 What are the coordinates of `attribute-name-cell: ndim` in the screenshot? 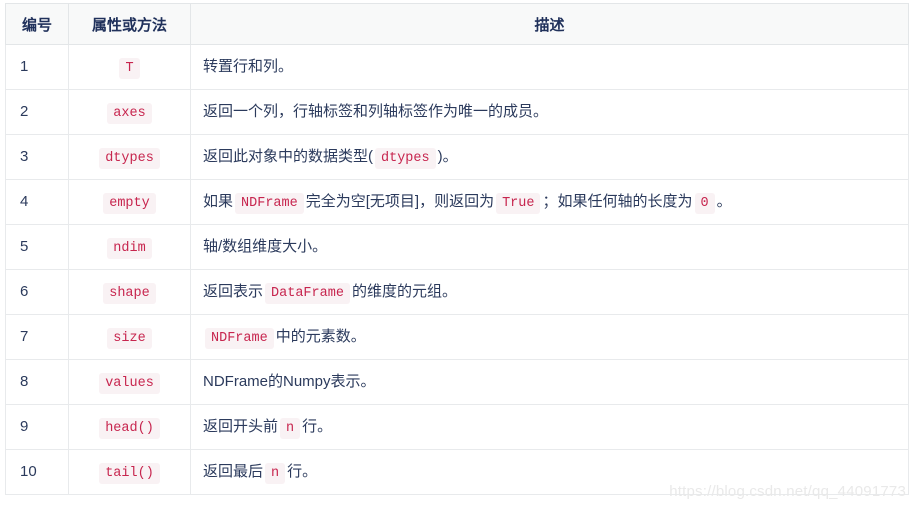 It's located at (129, 247).